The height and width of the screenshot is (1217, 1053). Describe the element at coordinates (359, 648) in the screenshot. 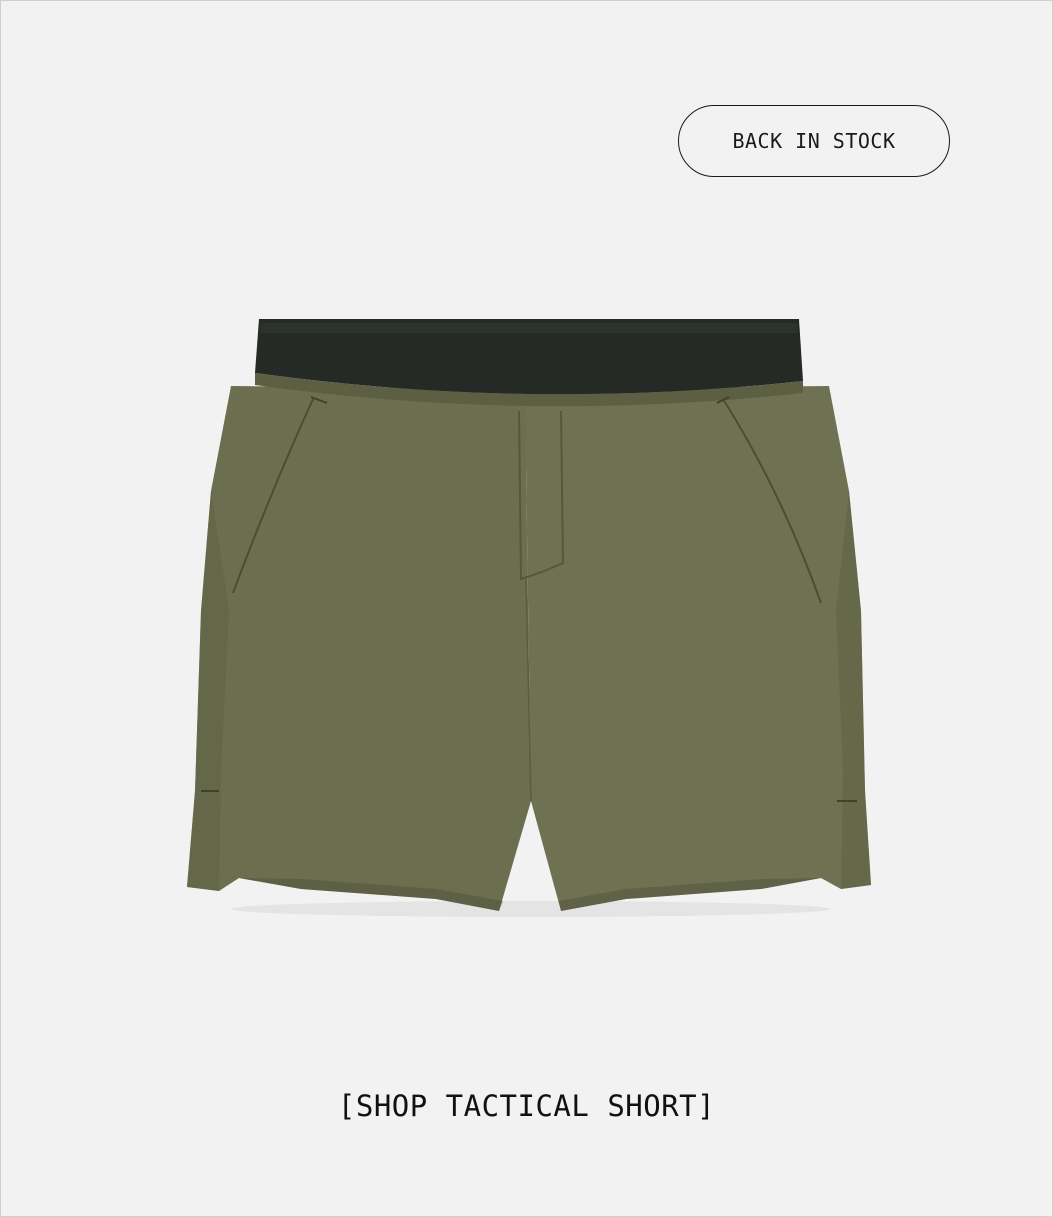

I see `left-leg-shape` at that location.